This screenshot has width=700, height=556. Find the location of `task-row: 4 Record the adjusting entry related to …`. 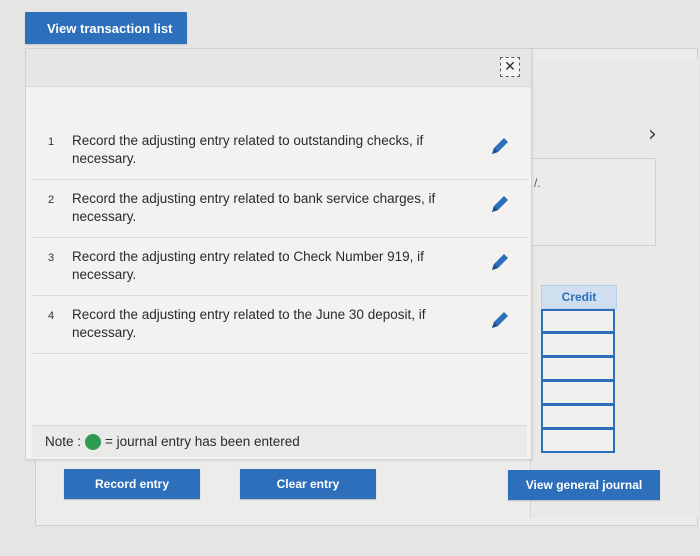

task-row: 4 Record the adjusting entry related to … is located at coordinates (279, 325).